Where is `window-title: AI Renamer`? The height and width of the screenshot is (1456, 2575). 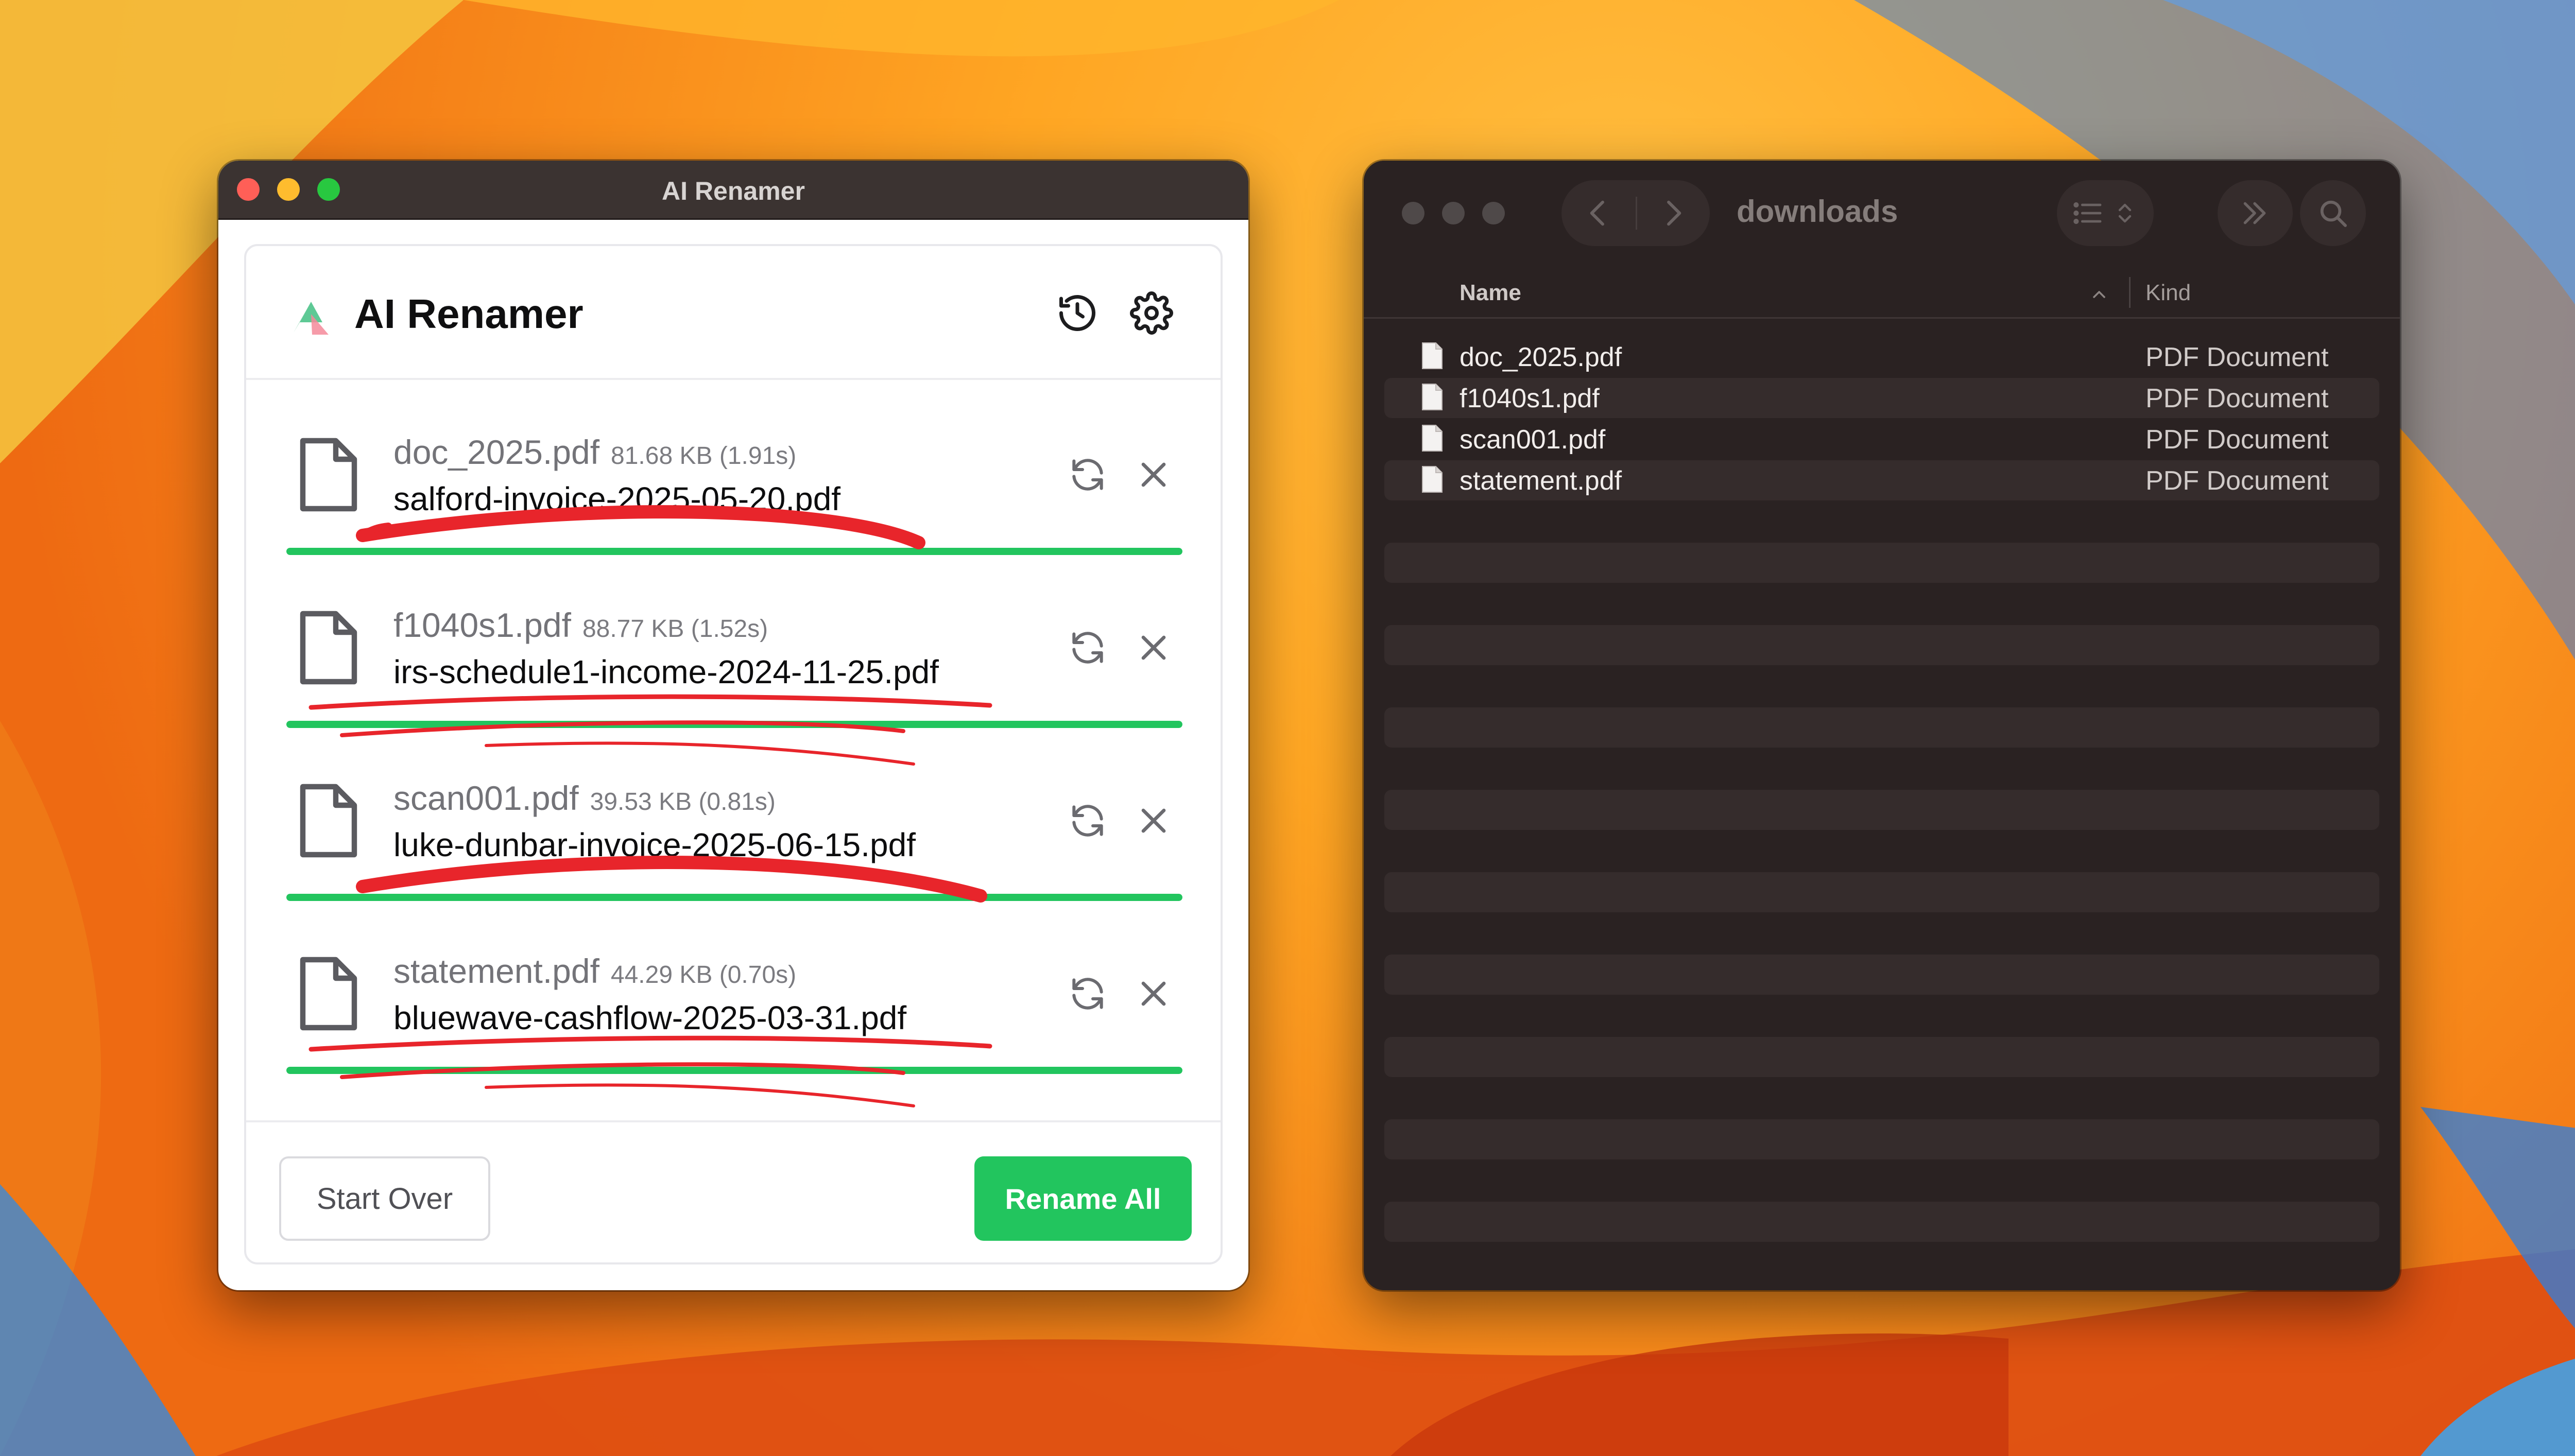
window-title: AI Renamer is located at coordinates (733, 191).